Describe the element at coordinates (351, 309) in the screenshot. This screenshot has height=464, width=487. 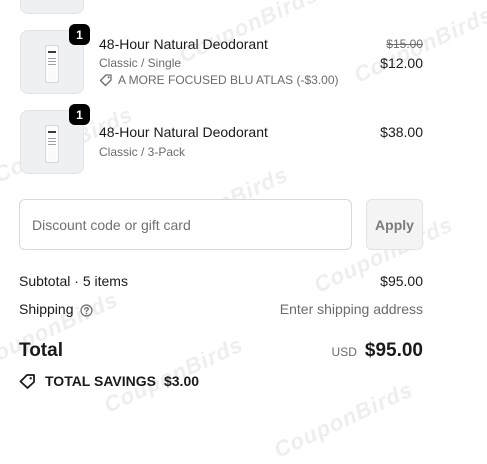
I see `shipping-value: Enter shipping address` at that location.